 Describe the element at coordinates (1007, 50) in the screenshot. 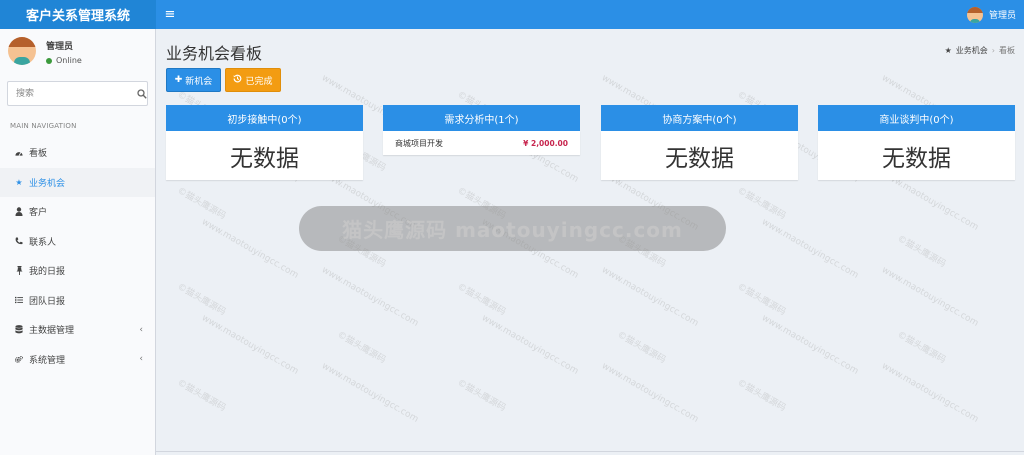

I see `breadcrumb-current: 看板` at that location.